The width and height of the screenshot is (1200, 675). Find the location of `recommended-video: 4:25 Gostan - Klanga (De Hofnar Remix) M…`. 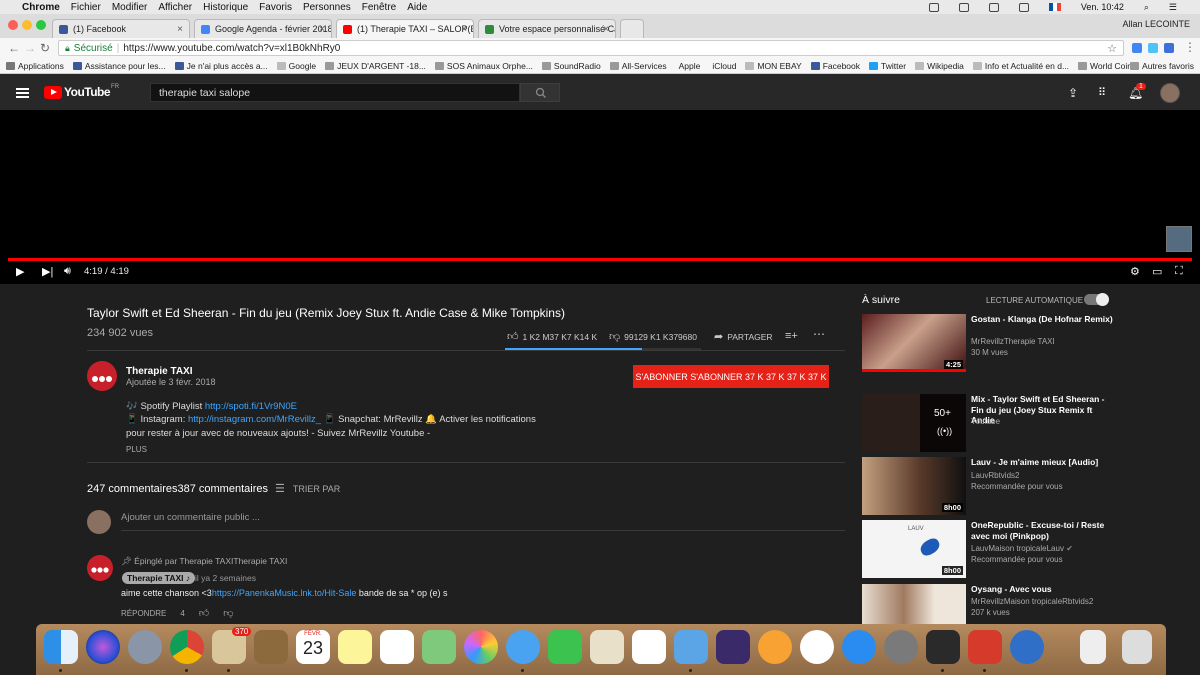

recommended-video: 4:25 Gostan - Klanga (De Hofnar Remix) M… is located at coordinates (992, 343).